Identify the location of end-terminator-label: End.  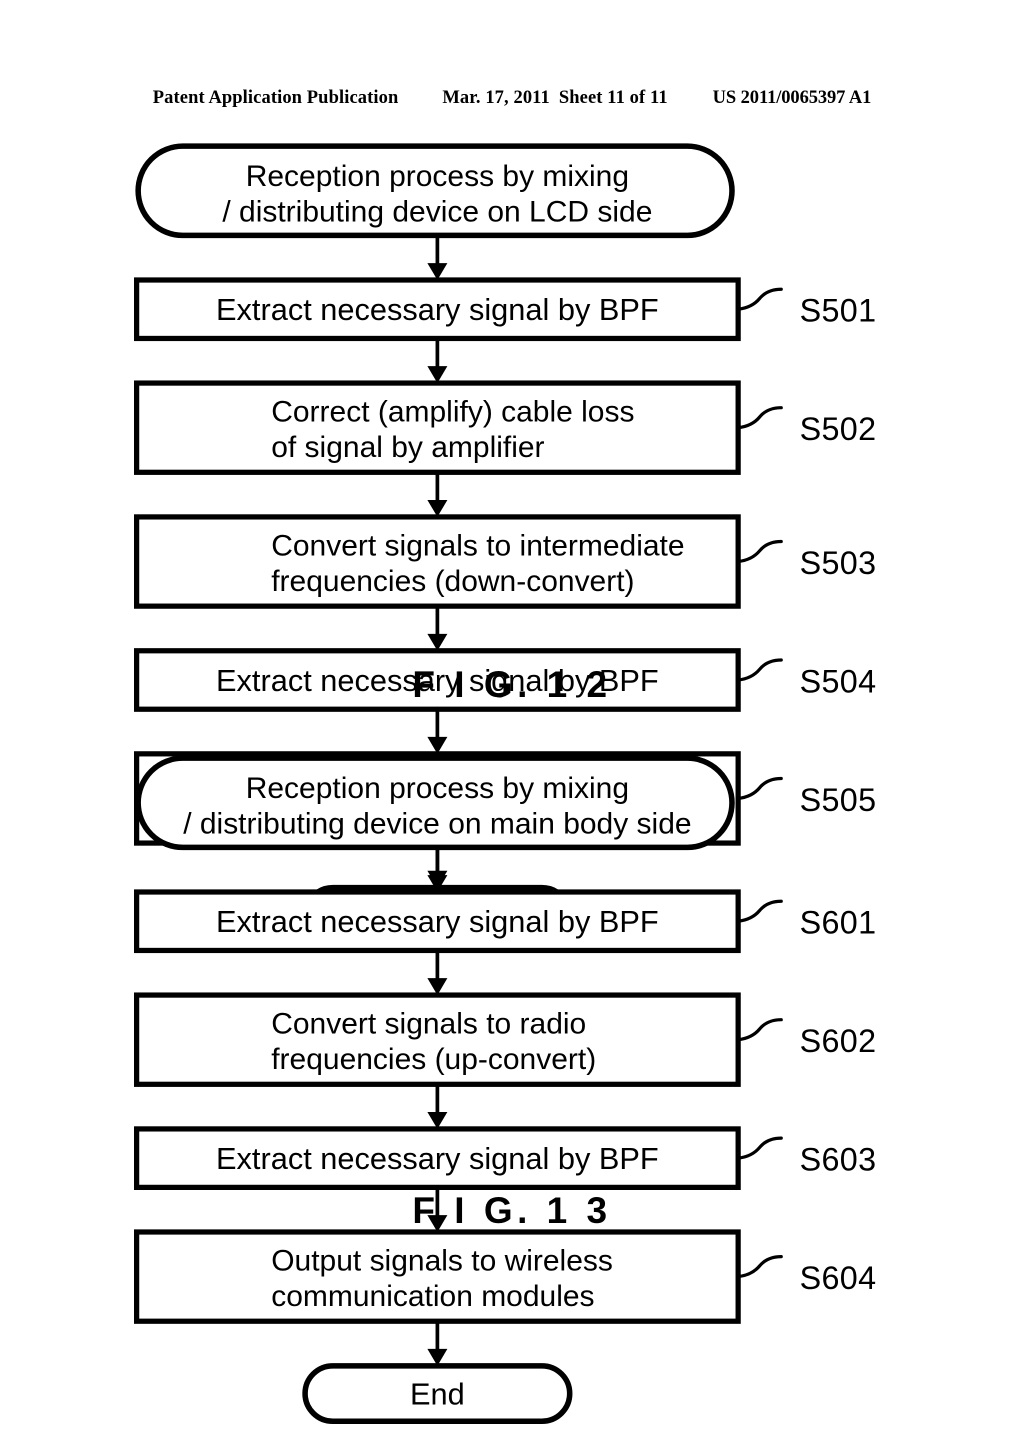
(437, 1393).